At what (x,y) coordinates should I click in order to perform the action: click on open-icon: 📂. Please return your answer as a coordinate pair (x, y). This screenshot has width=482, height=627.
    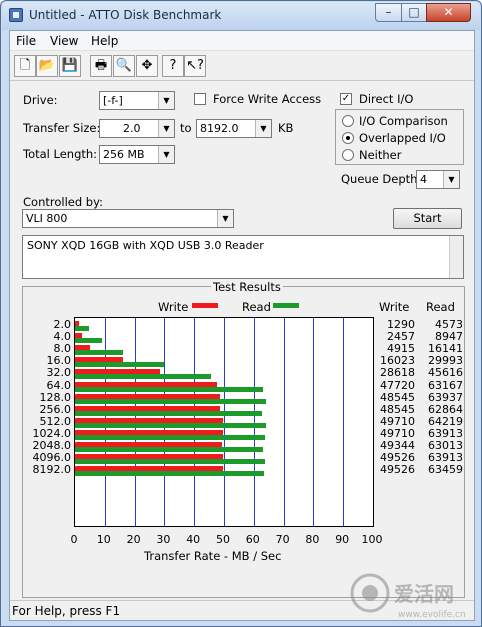
    Looking at the image, I should click on (47, 66).